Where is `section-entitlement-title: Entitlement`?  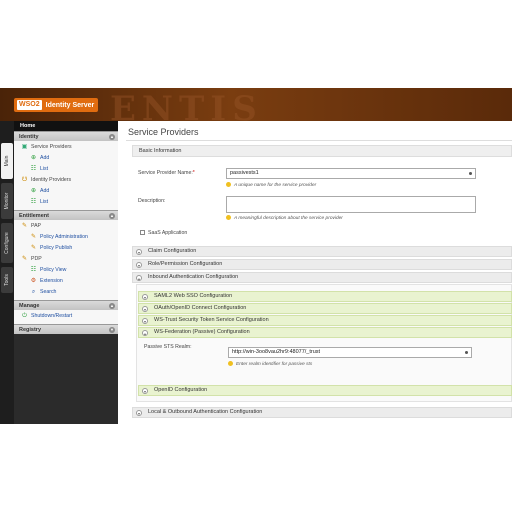 section-entitlement-title: Entitlement is located at coordinates (34, 216).